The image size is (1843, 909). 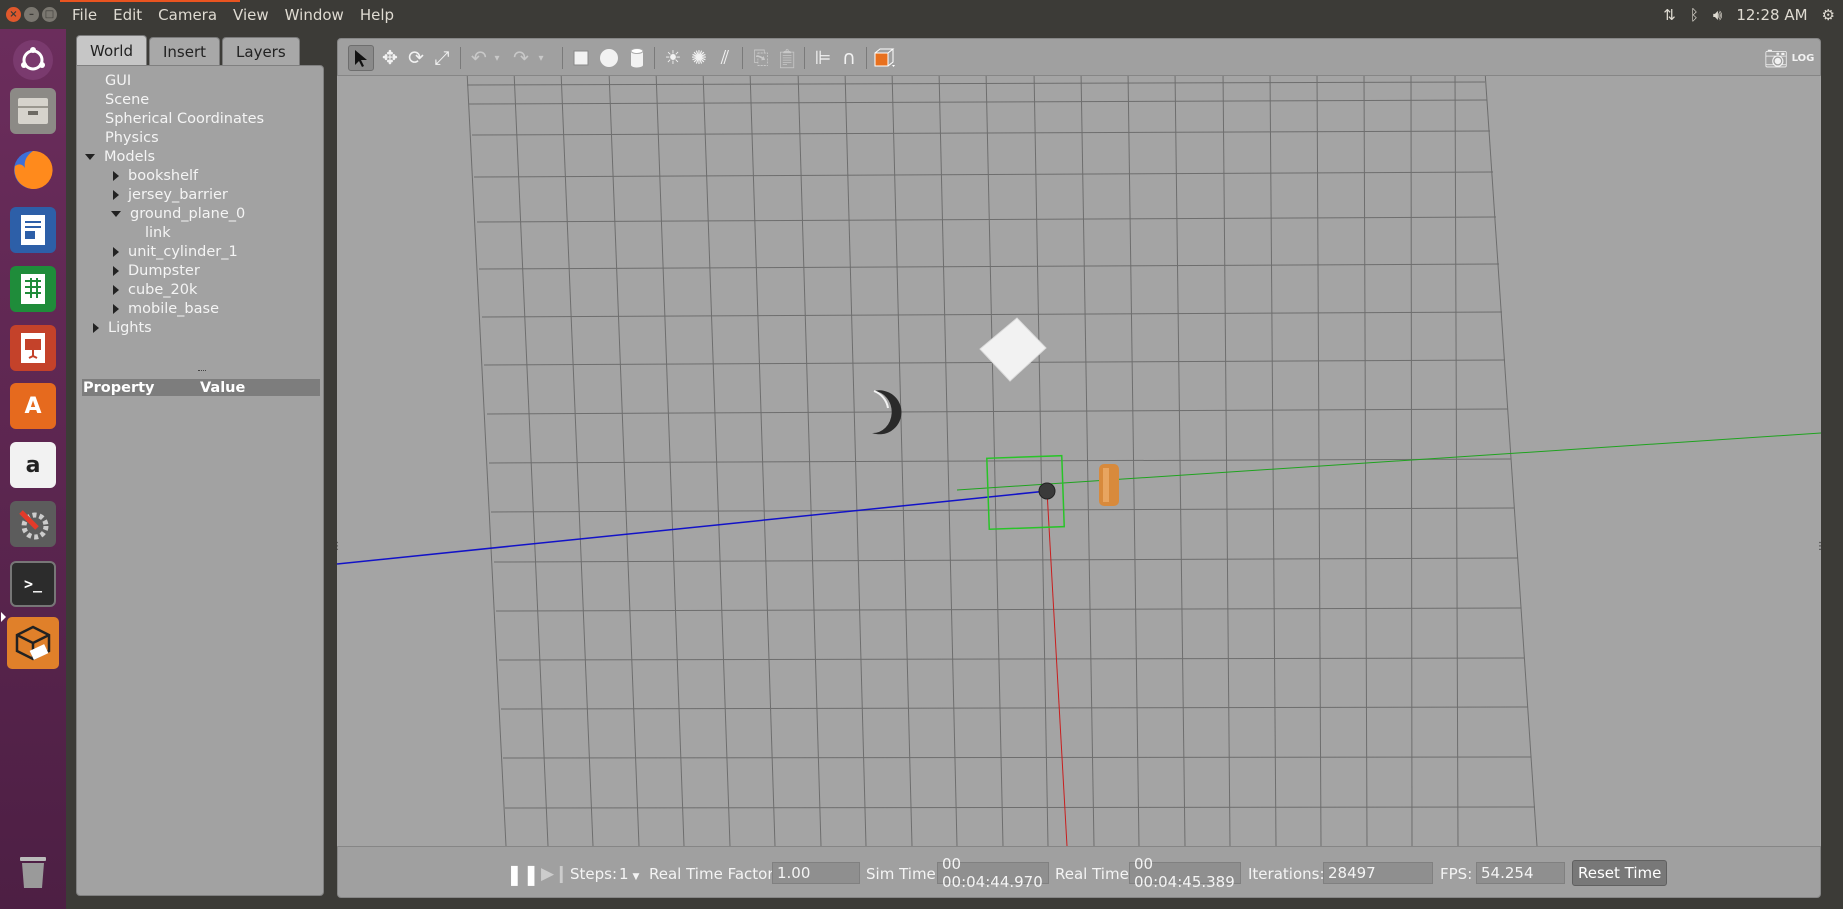 I want to click on launcher-impress, so click(x=33, y=348).